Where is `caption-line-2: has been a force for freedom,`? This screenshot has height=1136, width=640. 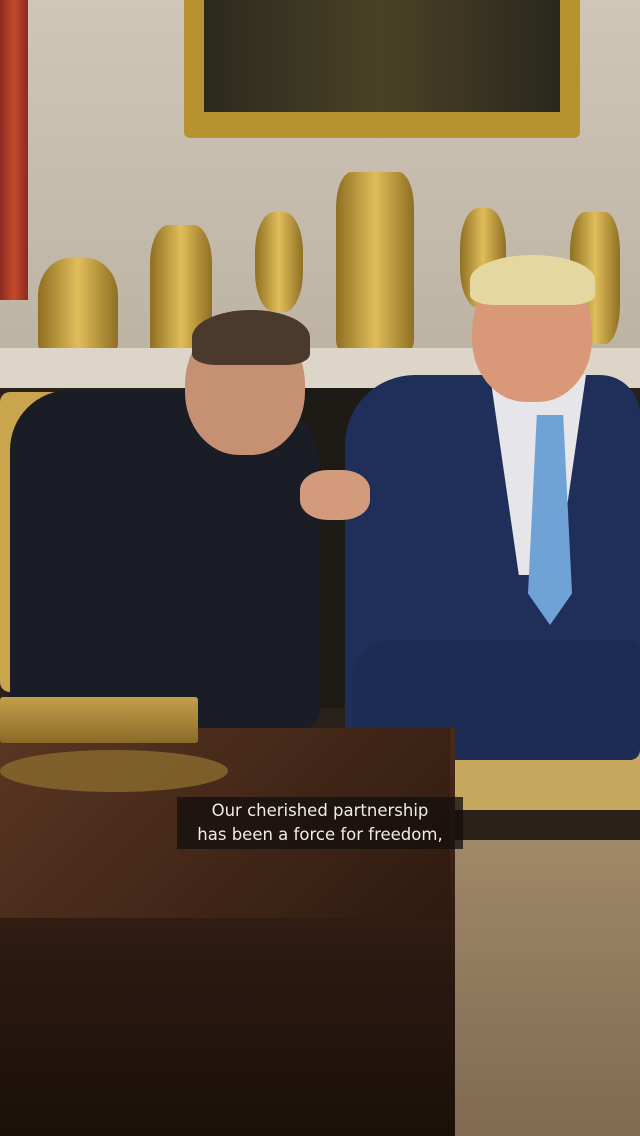 caption-line-2: has been a force for freedom, is located at coordinates (320, 834).